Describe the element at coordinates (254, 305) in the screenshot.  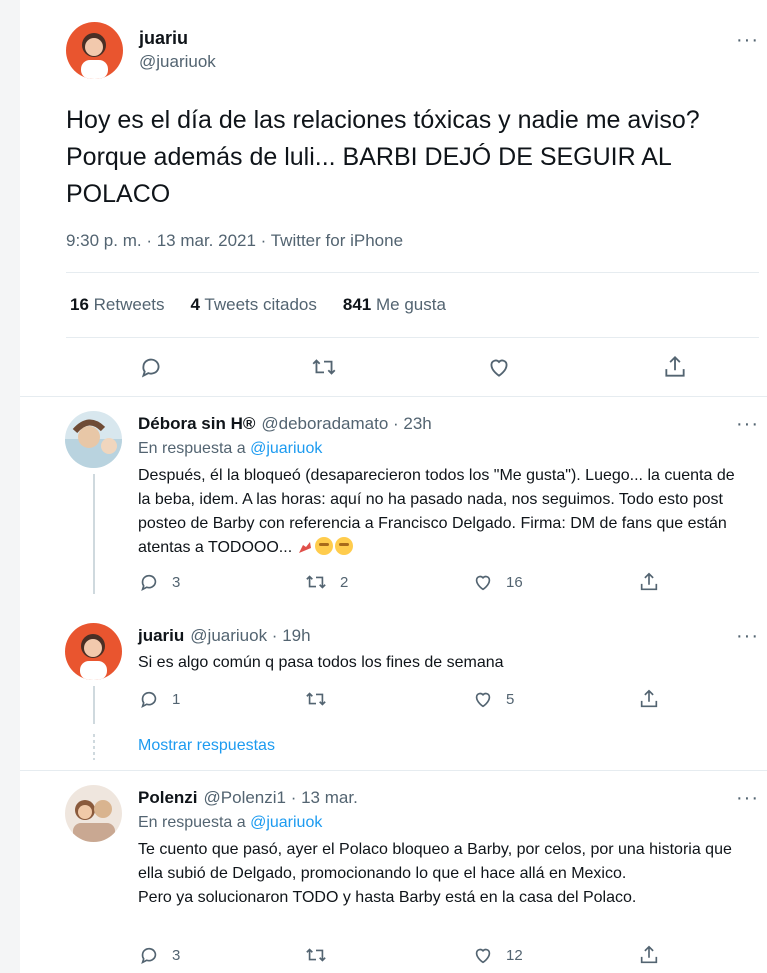
I see `quotes-stat: 4 Tweets citados` at that location.